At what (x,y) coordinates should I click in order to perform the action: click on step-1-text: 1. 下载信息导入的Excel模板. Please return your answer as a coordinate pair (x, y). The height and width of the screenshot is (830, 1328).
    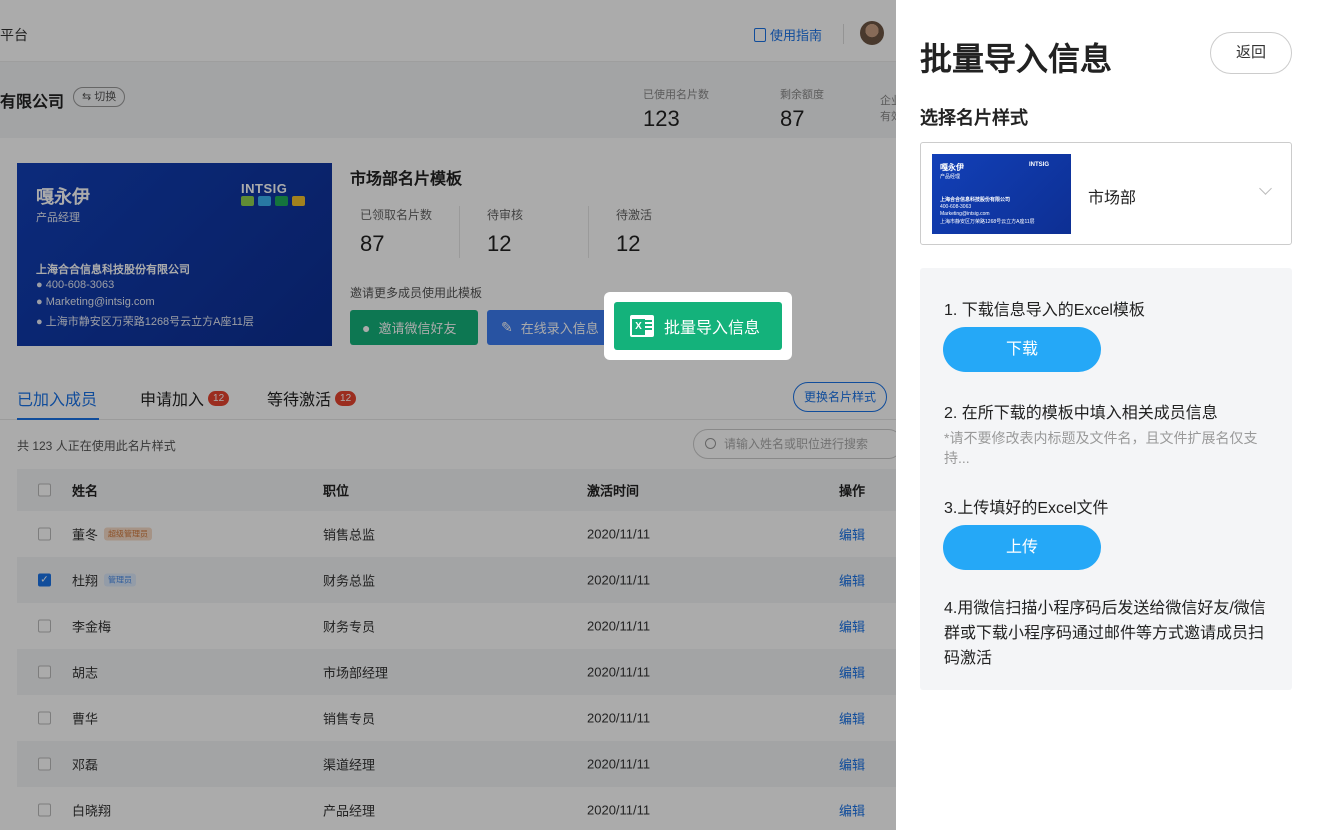
    Looking at the image, I should click on (1044, 310).